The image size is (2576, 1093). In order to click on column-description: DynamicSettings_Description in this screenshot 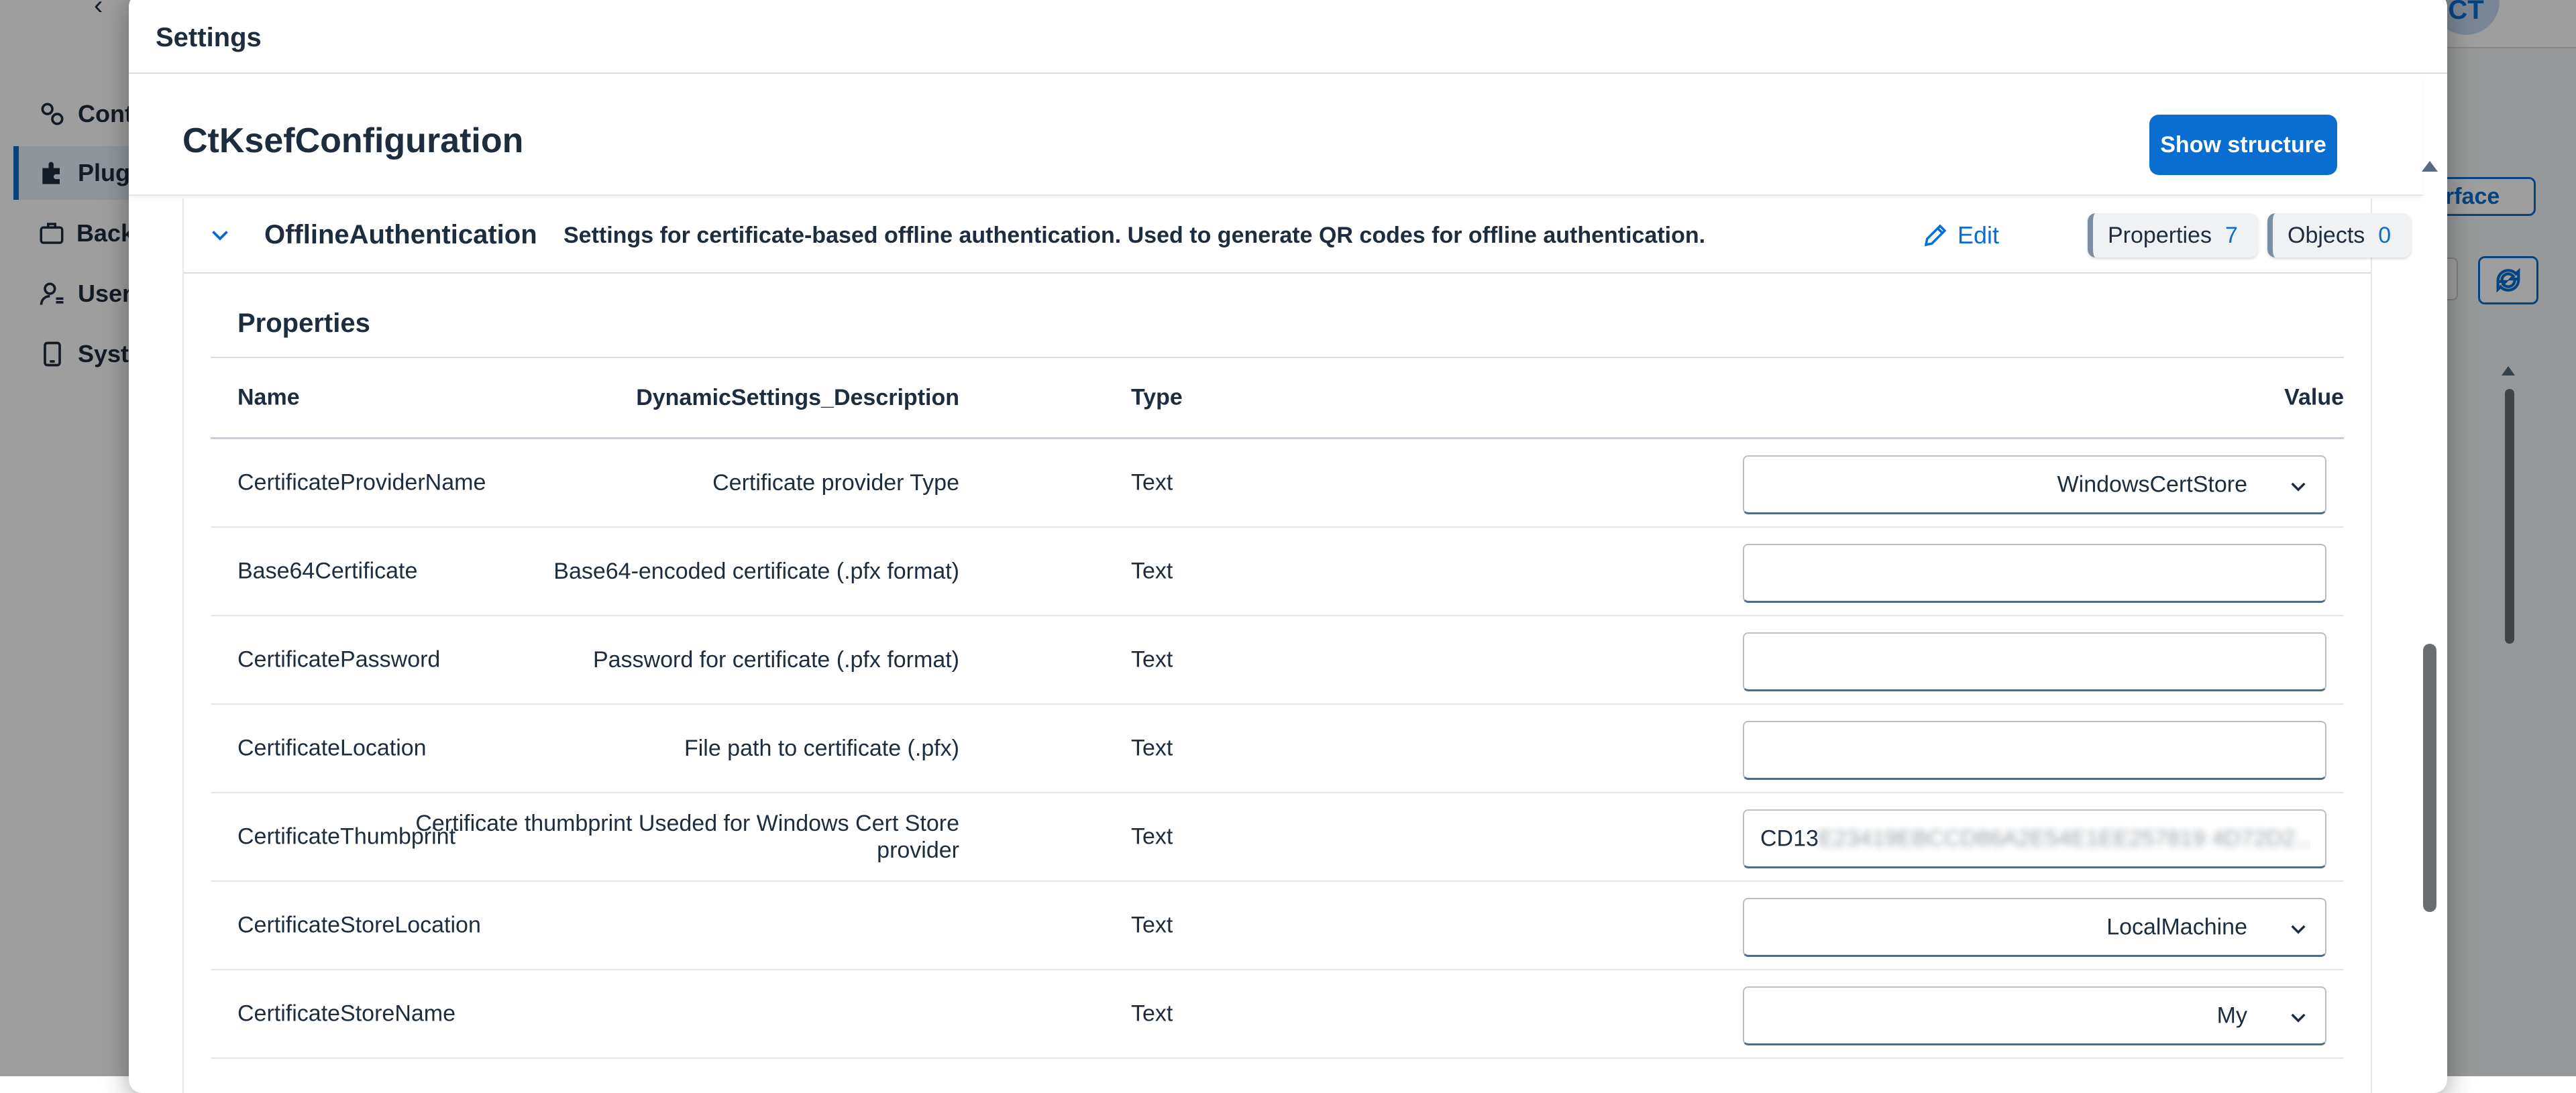, I will do `click(657, 397)`.